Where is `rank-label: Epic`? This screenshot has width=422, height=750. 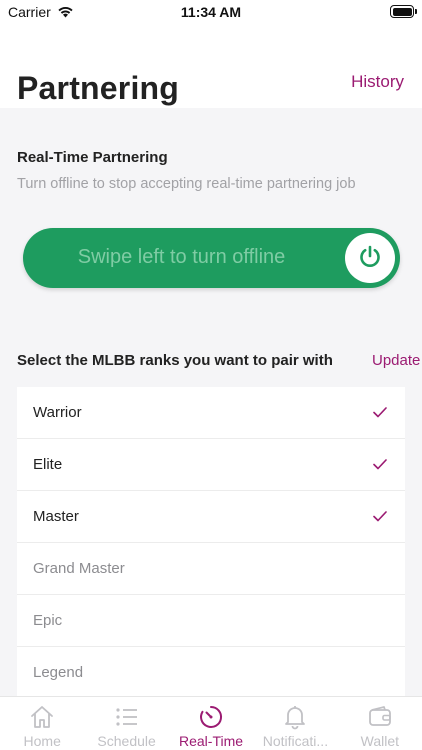
rank-label: Epic is located at coordinates (48, 620).